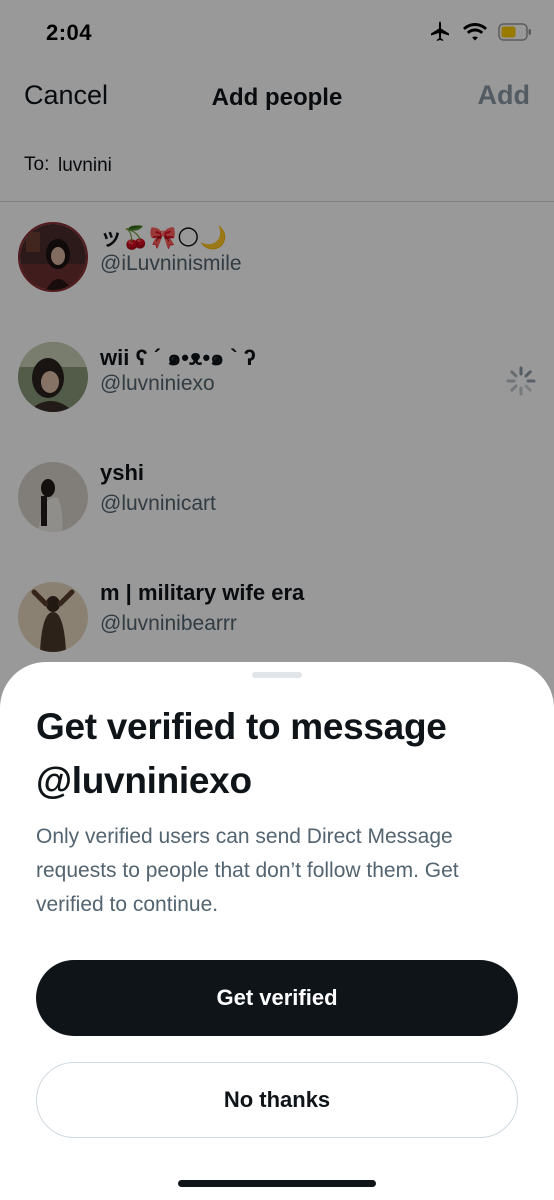  What do you see at coordinates (241, 753) in the screenshot?
I see `sheet-title: Get verified to message @luvniniexo` at bounding box center [241, 753].